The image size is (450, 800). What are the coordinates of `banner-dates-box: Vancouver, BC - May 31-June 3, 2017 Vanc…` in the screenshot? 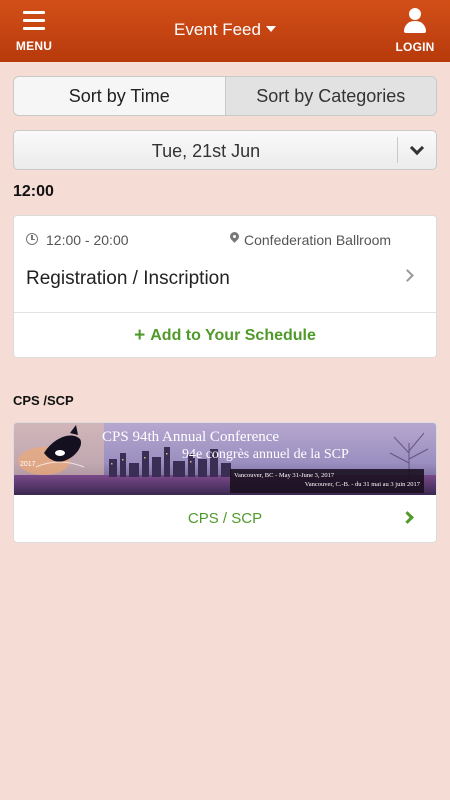 It's located at (327, 481).